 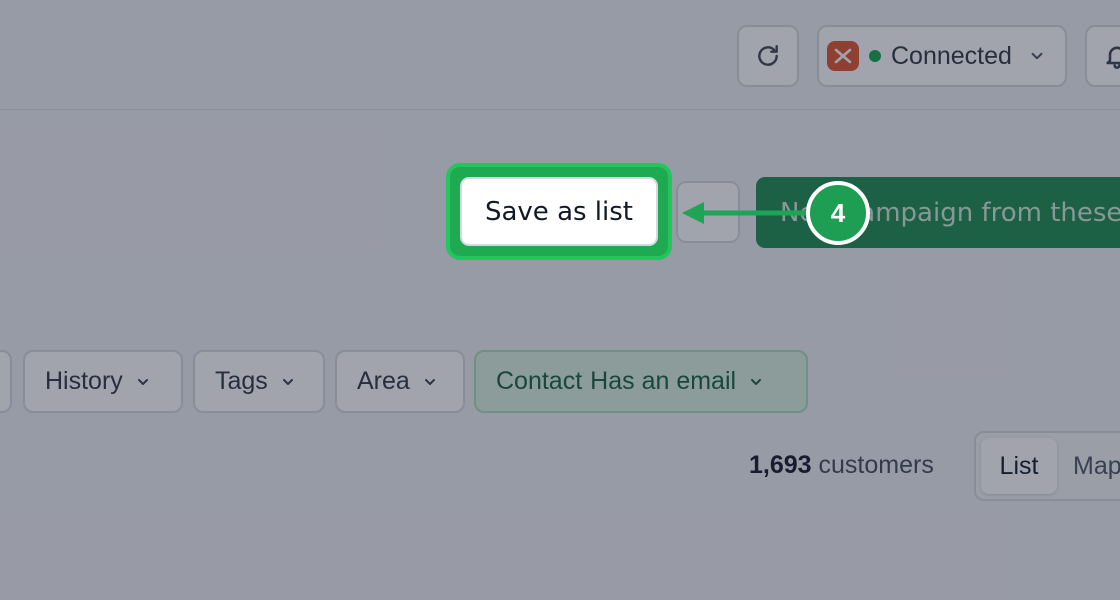 I want to click on filter-label: Contact, so click(x=539, y=381).